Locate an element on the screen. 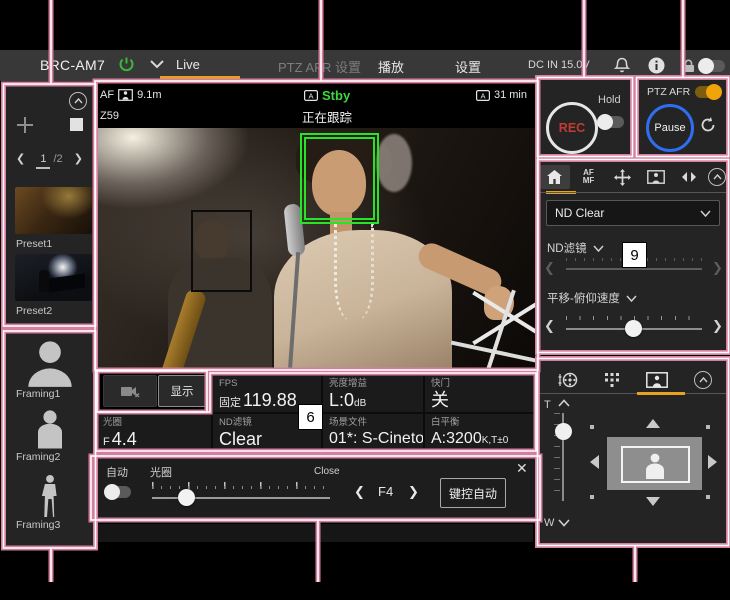  ptz-collapse-icon is located at coordinates (703, 380).